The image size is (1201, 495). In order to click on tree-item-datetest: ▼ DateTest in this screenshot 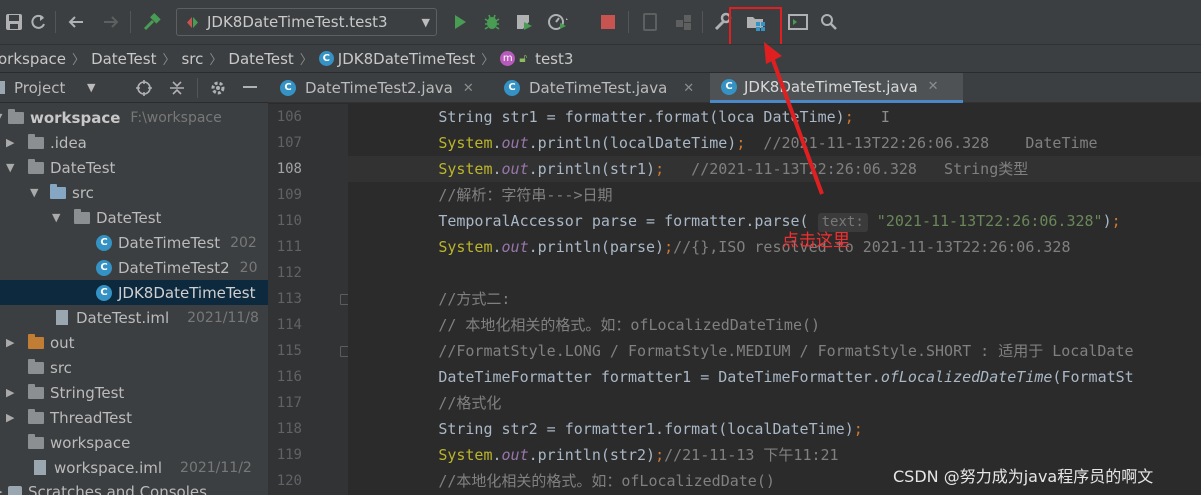, I will do `click(134, 167)`.